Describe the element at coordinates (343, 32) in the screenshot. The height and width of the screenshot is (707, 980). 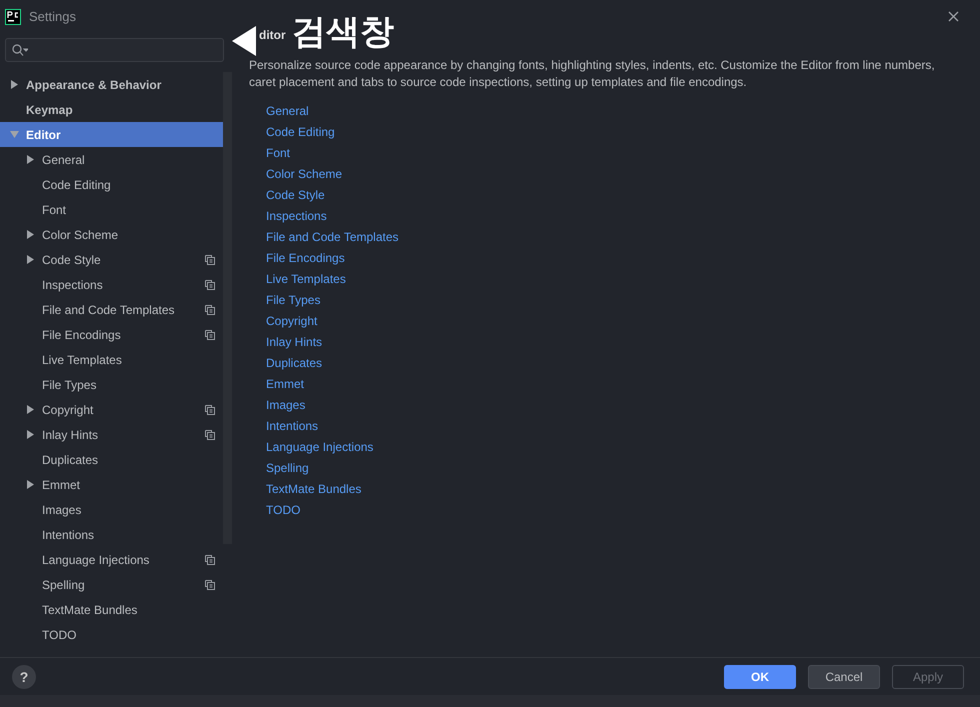
I see `annotation-label: 검색창` at that location.